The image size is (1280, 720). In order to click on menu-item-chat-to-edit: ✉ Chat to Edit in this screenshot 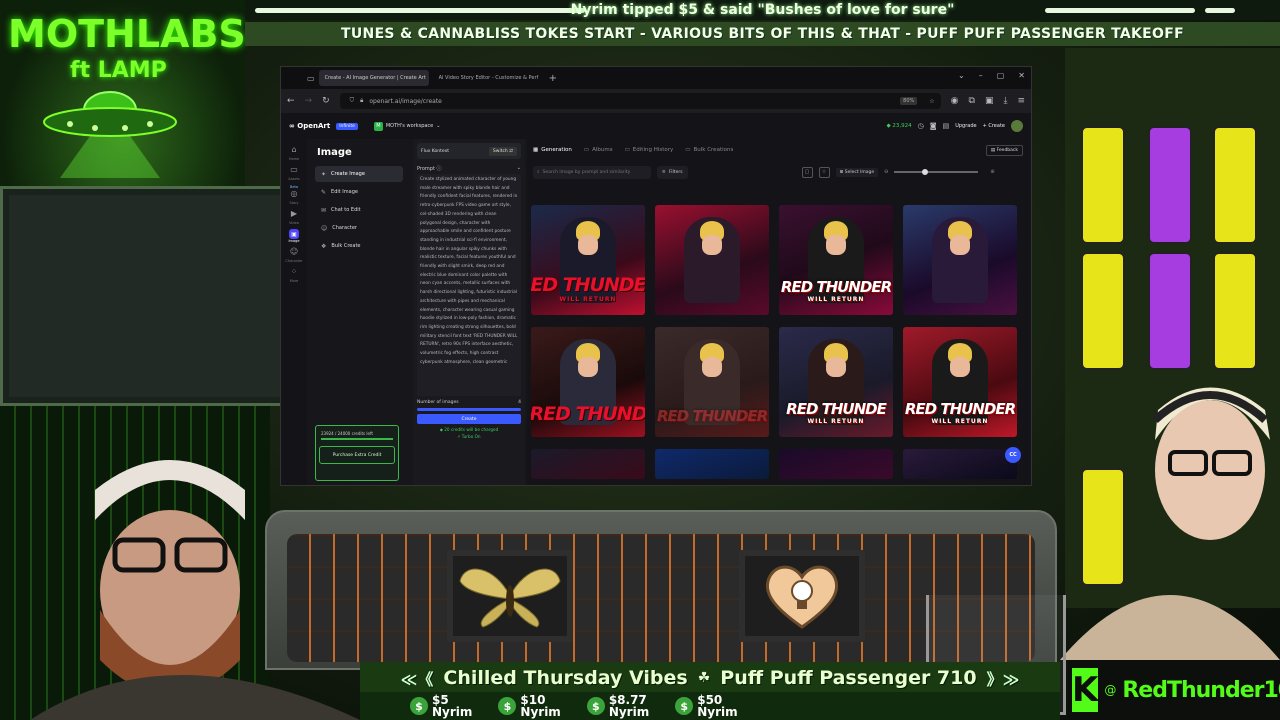, I will do `click(359, 210)`.